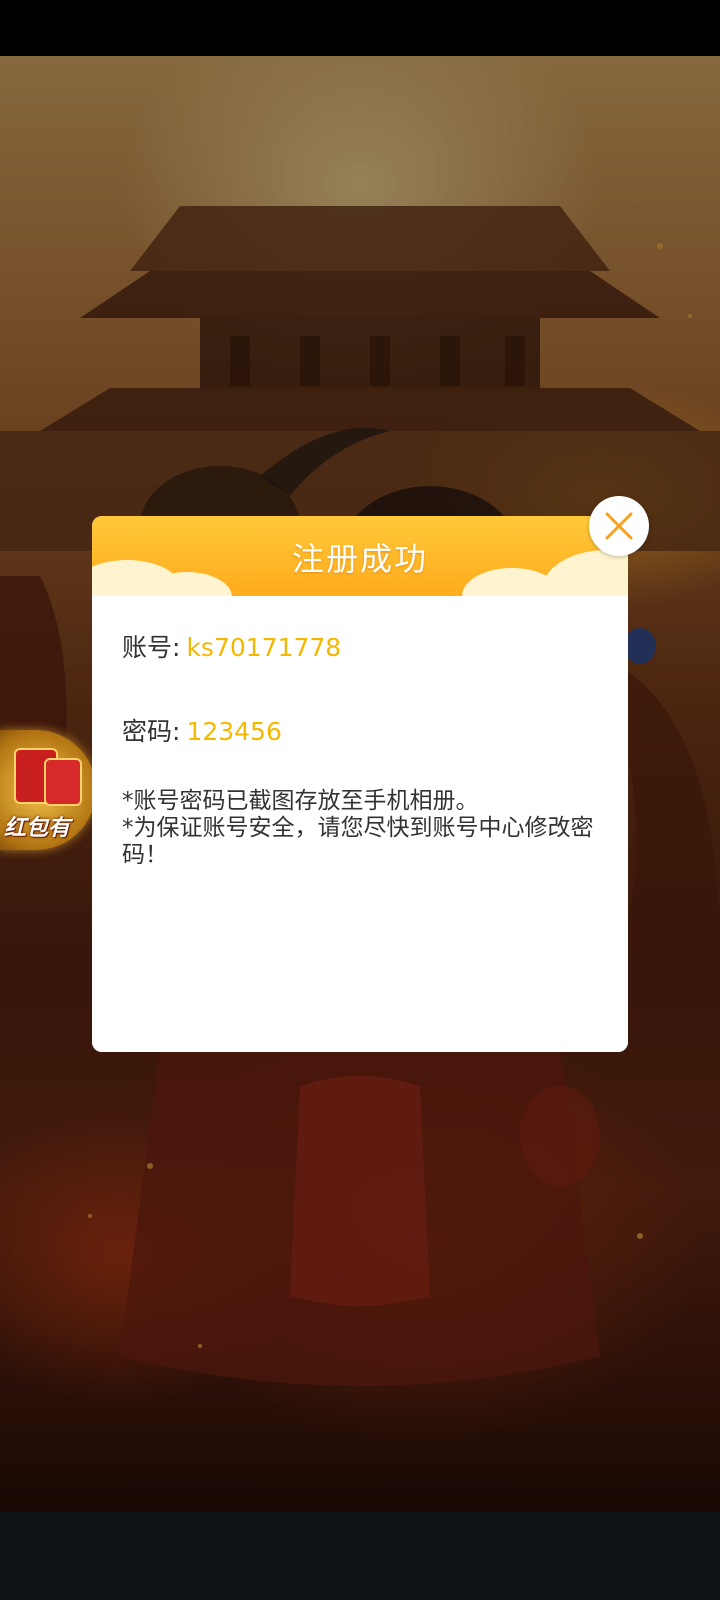 The width and height of the screenshot is (720, 1600). I want to click on notice-line: *为保证账号安全，请您尽快到账号中心修改密码！, so click(358, 841).